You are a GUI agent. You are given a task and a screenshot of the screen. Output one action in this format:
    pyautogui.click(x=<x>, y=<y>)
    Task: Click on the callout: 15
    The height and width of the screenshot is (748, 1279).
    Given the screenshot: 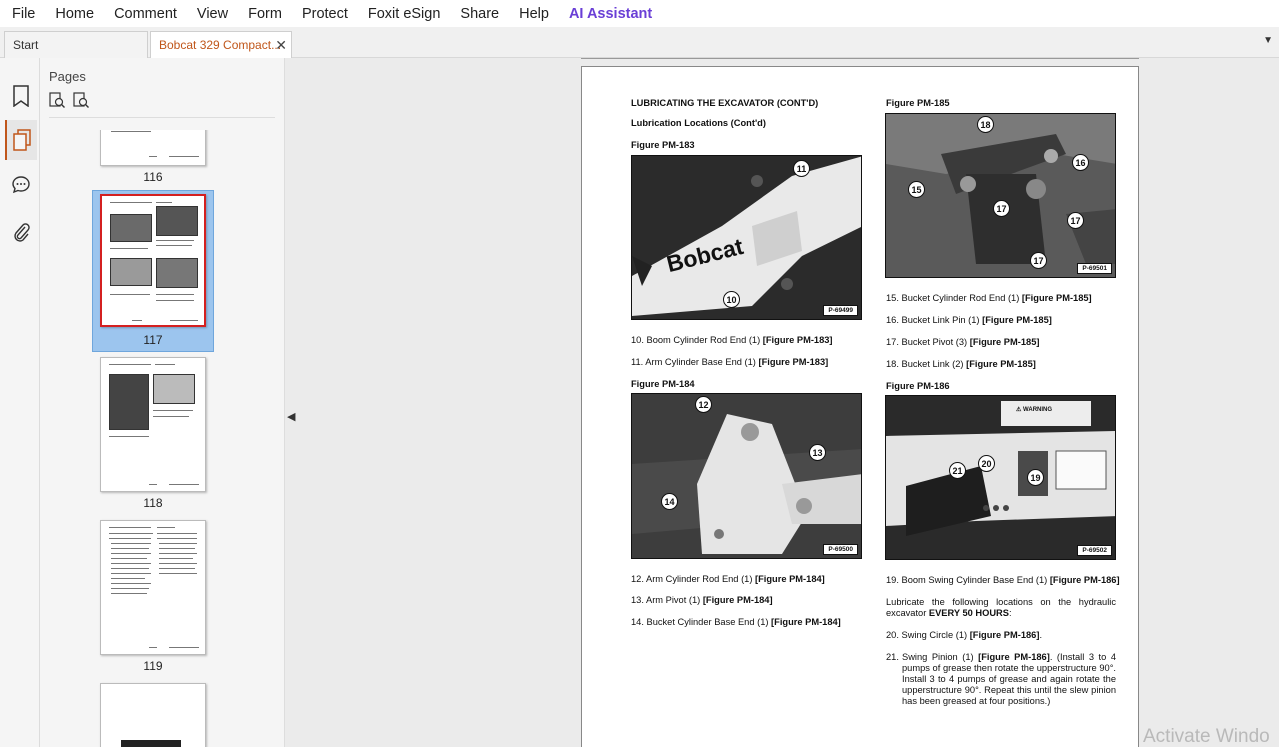 What is the action you would take?
    pyautogui.click(x=916, y=189)
    